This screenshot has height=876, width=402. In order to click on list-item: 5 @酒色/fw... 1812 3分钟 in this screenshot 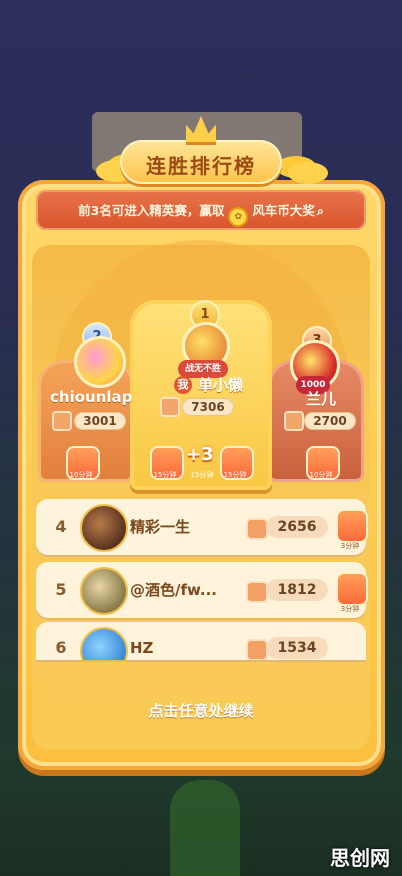, I will do `click(202, 590)`.